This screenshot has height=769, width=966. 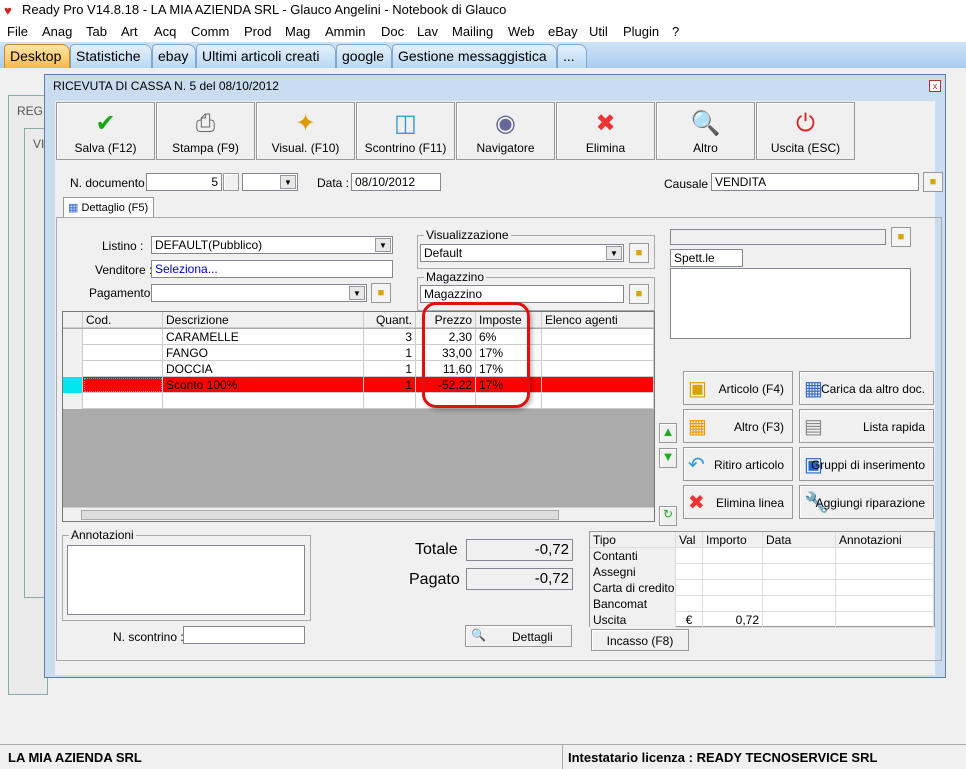 I want to click on table-row: FANGO 1 33,00 17%, so click(x=358, y=353).